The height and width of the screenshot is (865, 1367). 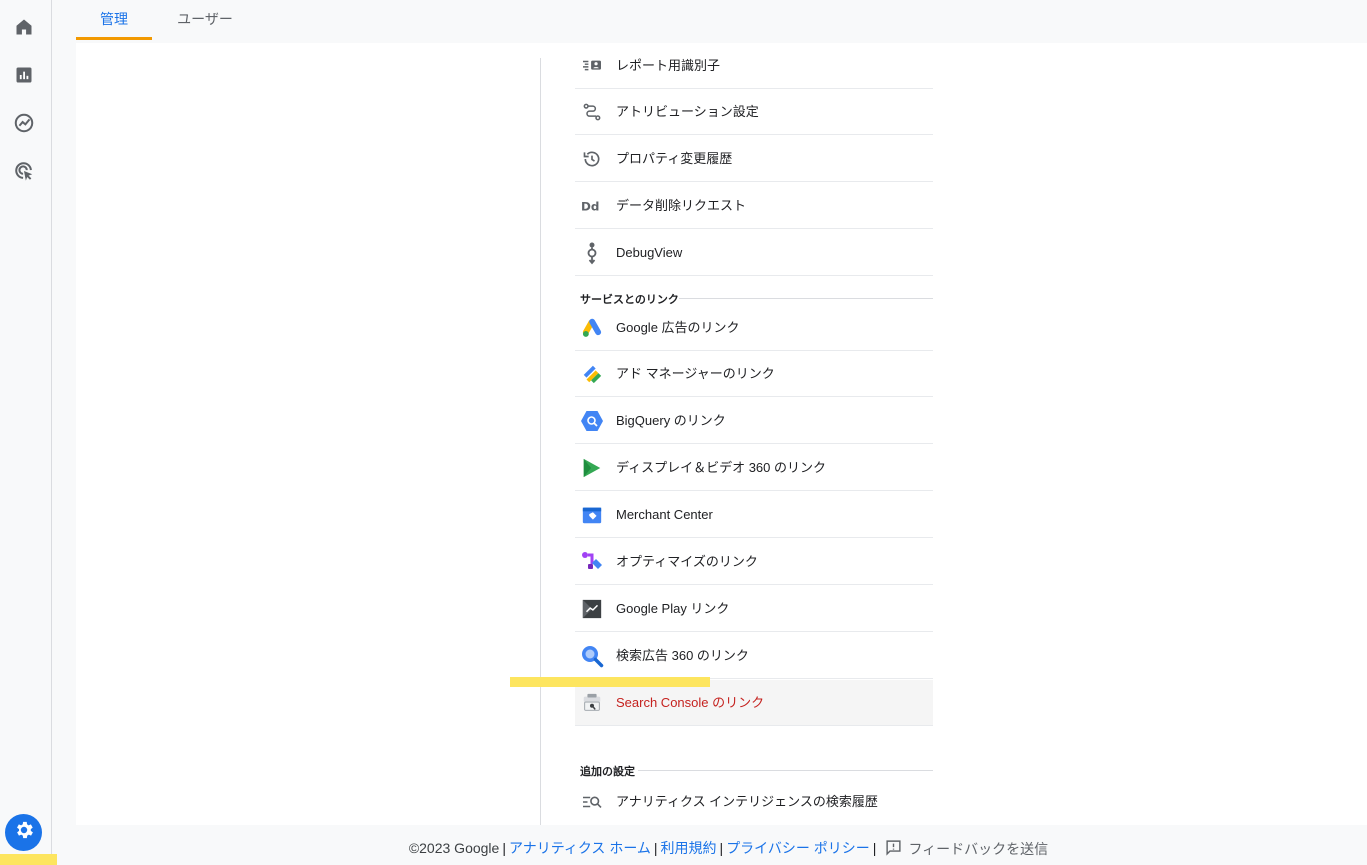 I want to click on menu-item-merchant-center: Merchant Center, so click(x=754, y=515).